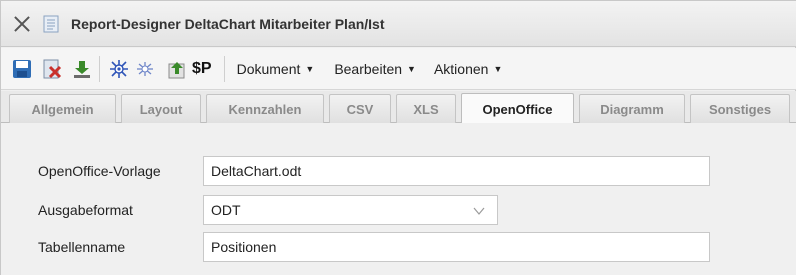  Describe the element at coordinates (244, 247) in the screenshot. I see `table-name-value: Positionen` at that location.